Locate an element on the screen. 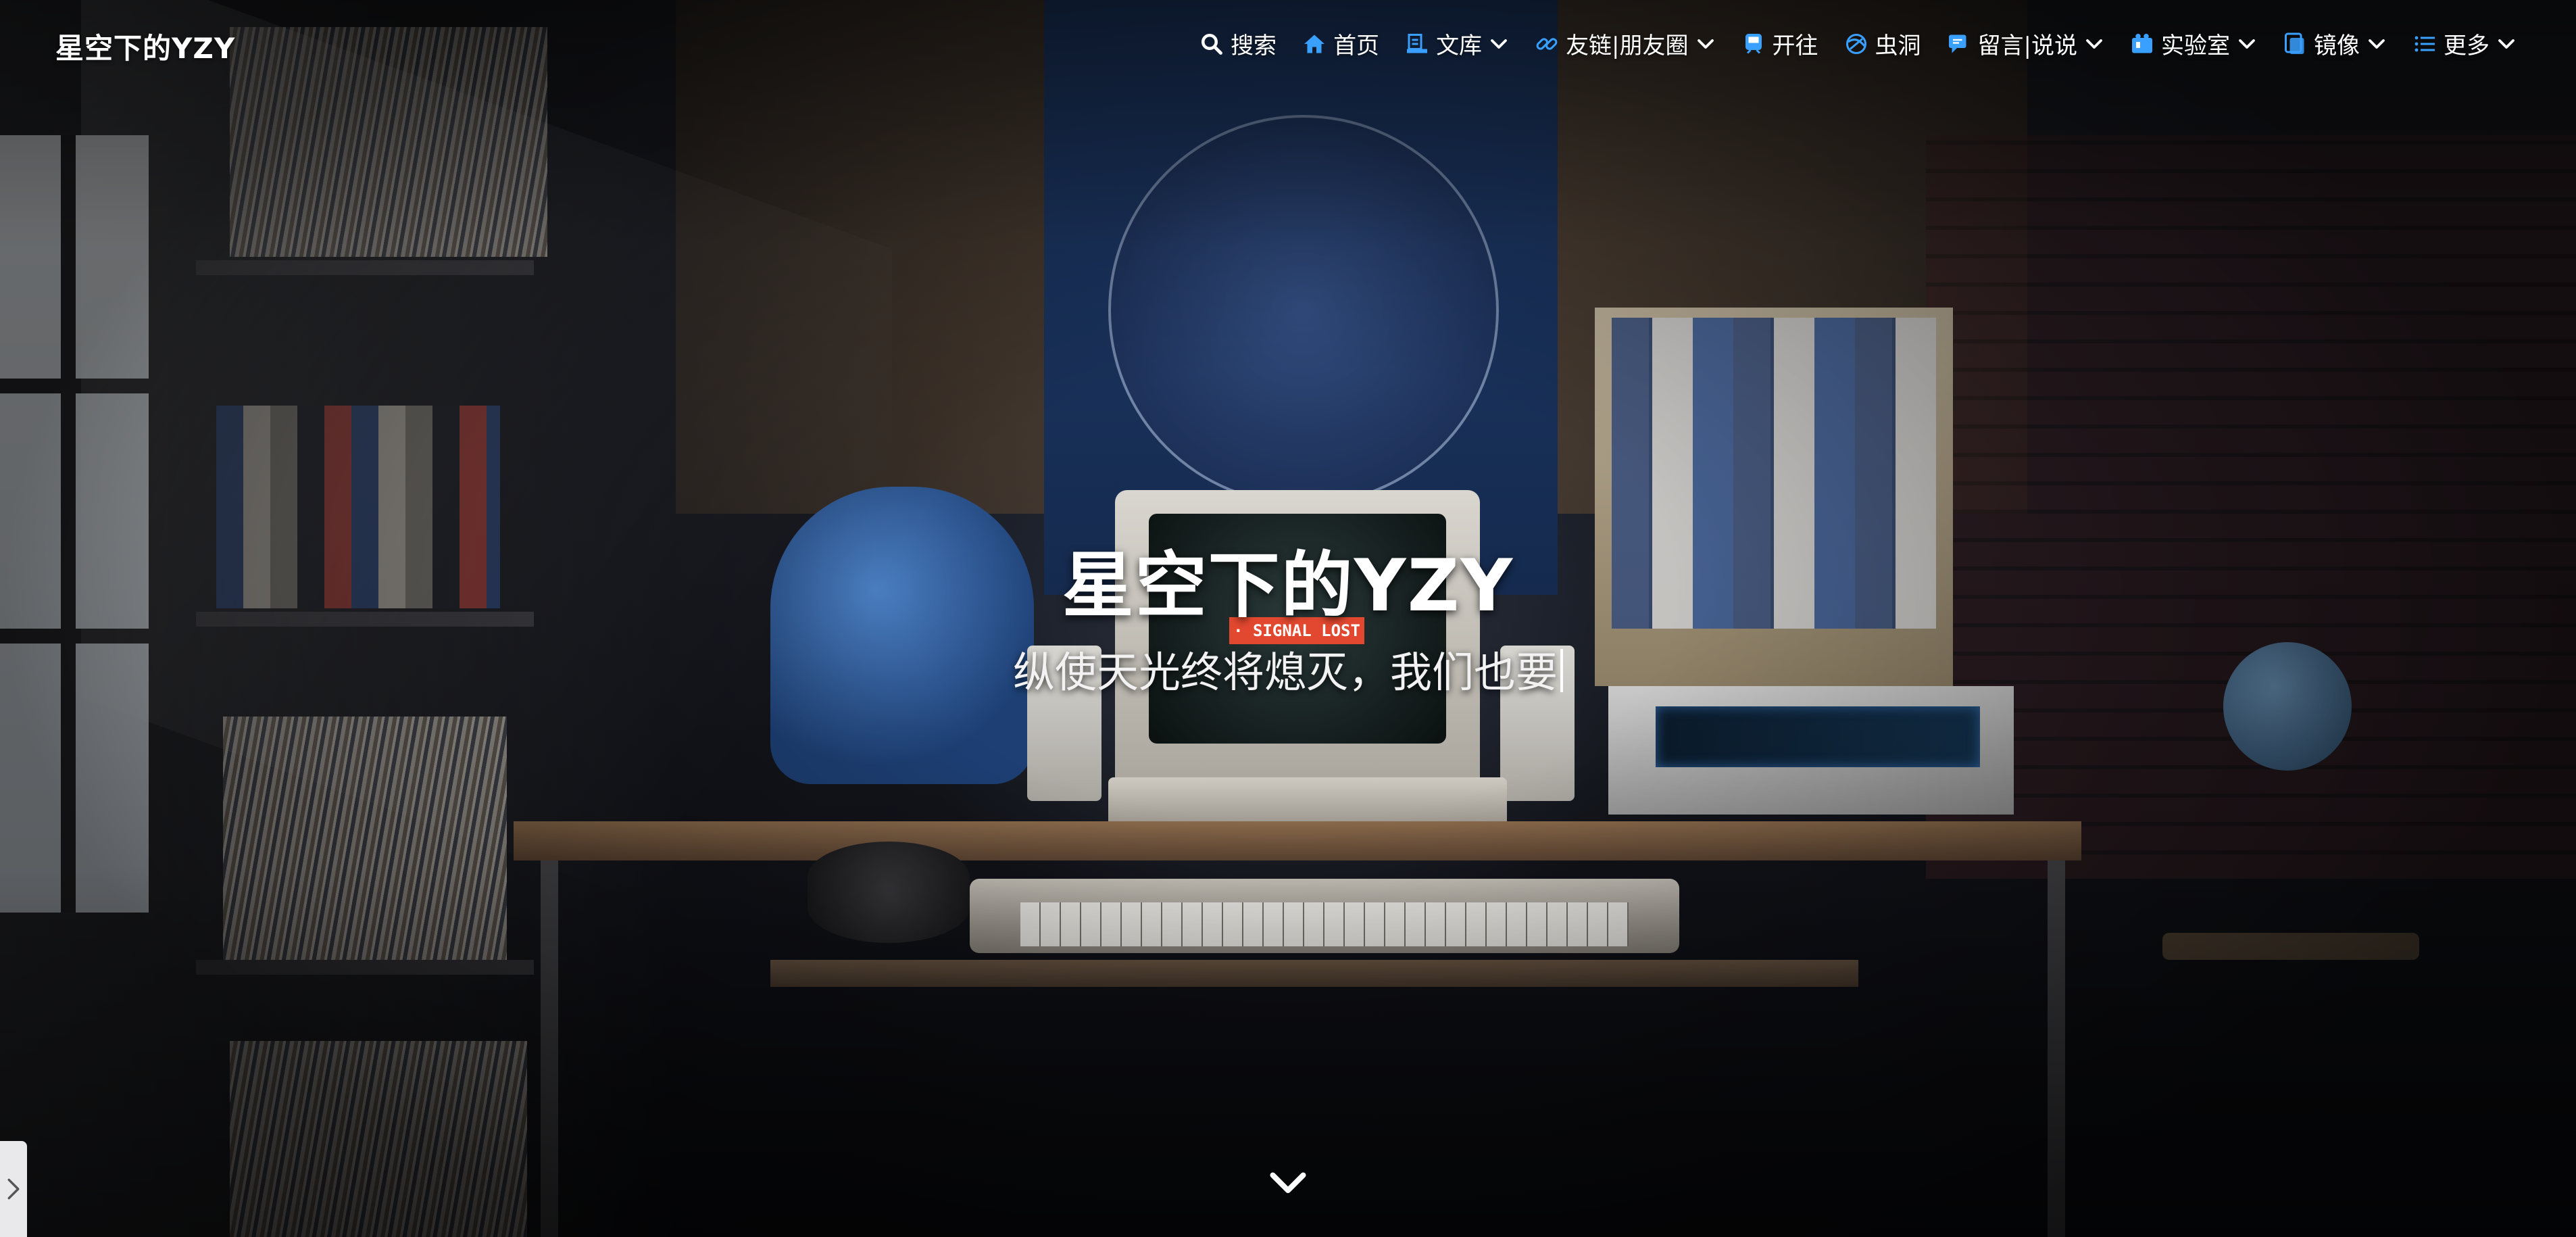 Image resolution: width=2576 pixels, height=1237 pixels. chevron-right-icon is located at coordinates (14, 1189).